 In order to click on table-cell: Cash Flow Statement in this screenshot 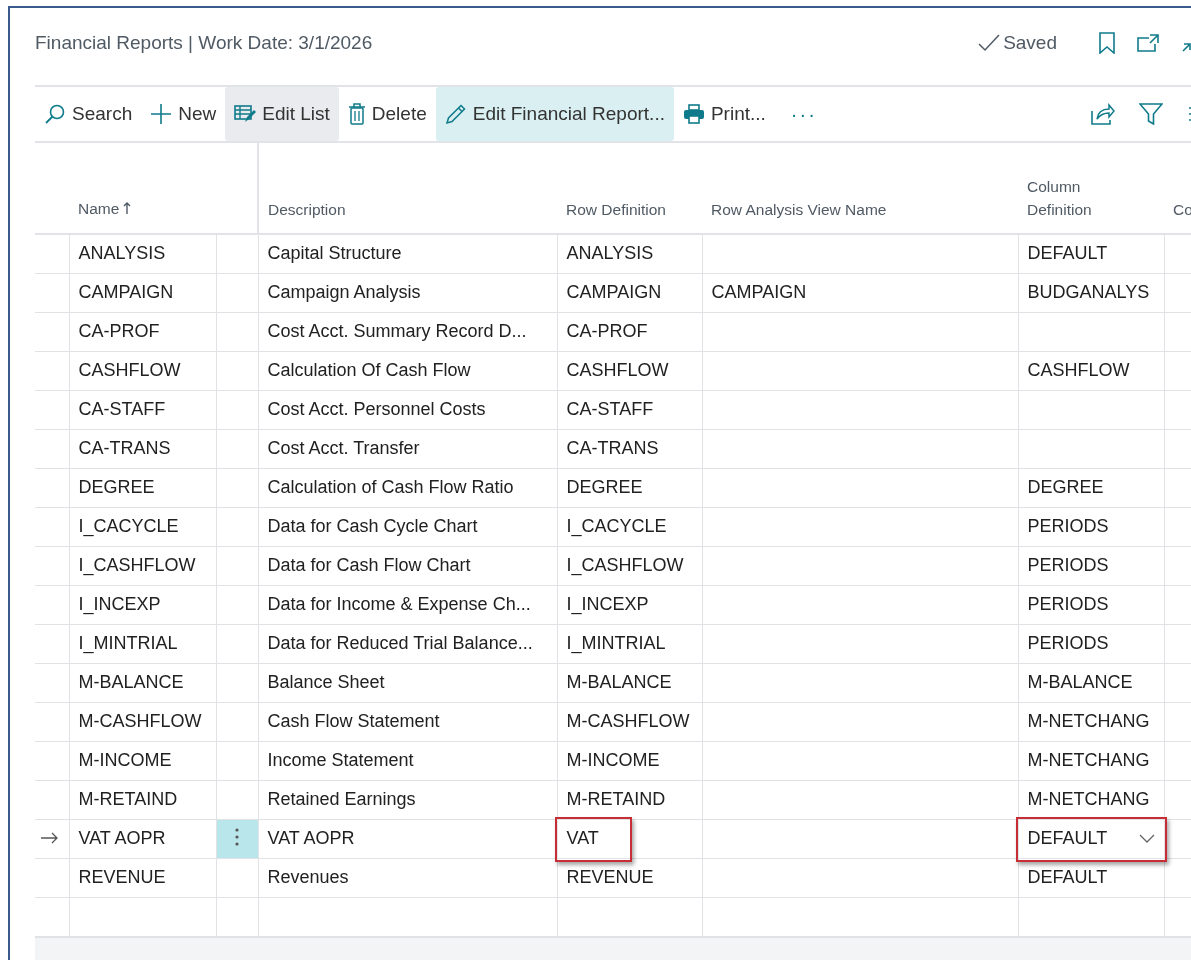, I will do `click(353, 721)`.